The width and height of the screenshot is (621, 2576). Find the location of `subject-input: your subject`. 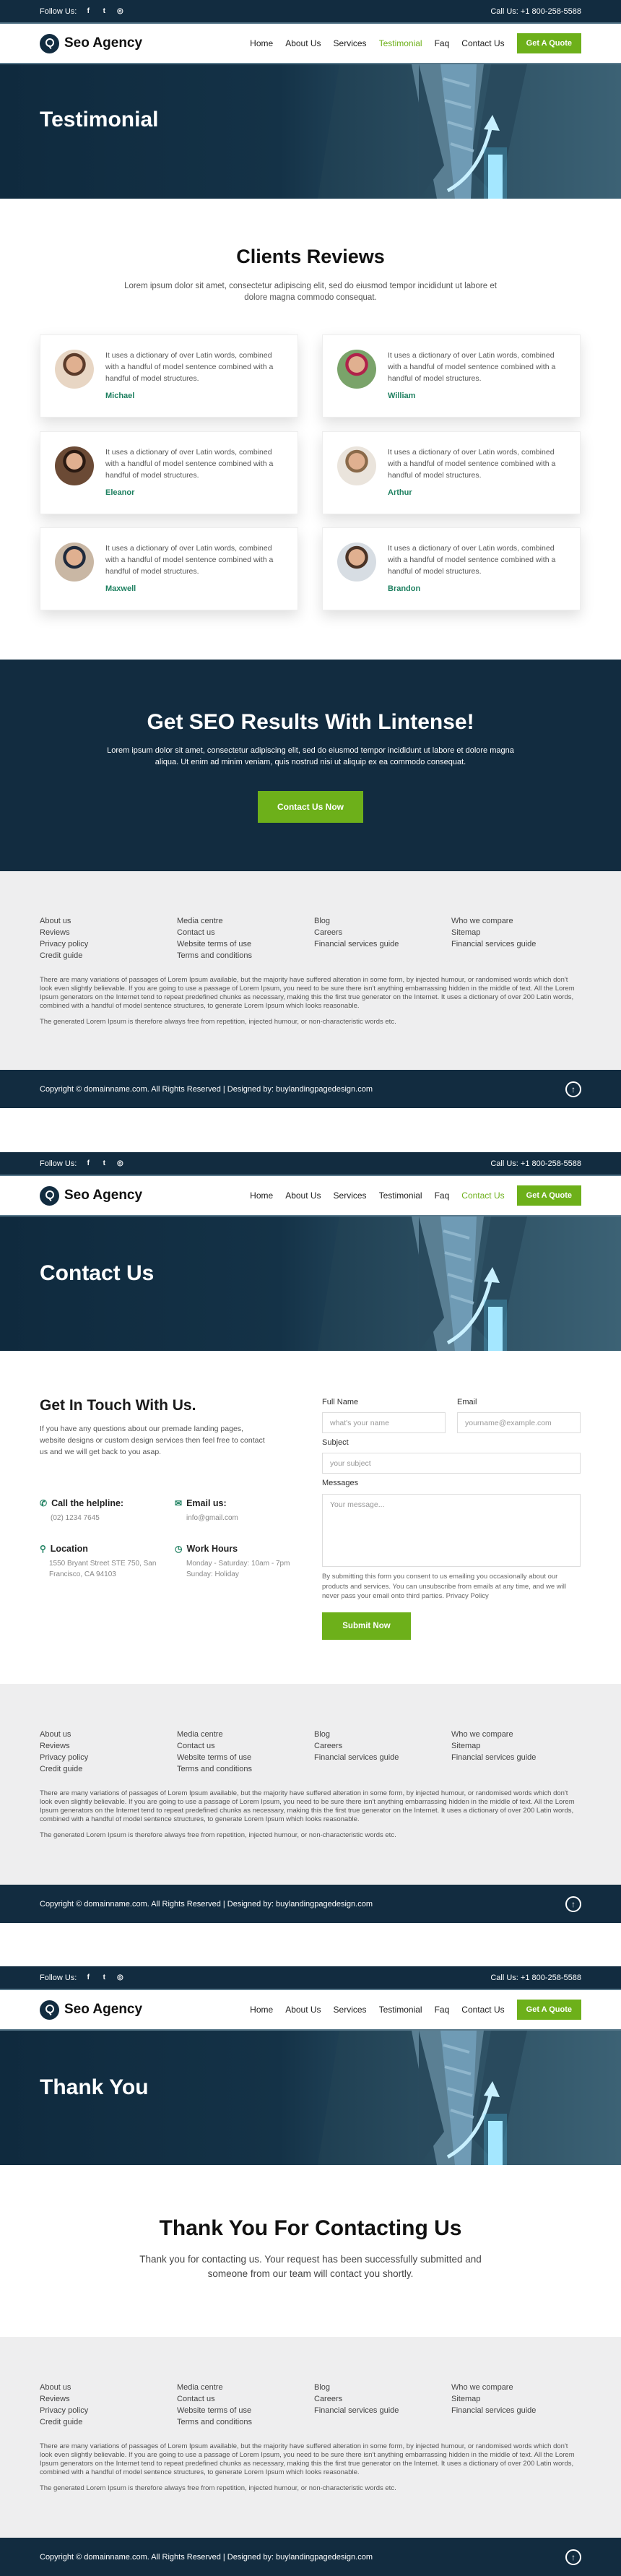

subject-input: your subject is located at coordinates (451, 1464).